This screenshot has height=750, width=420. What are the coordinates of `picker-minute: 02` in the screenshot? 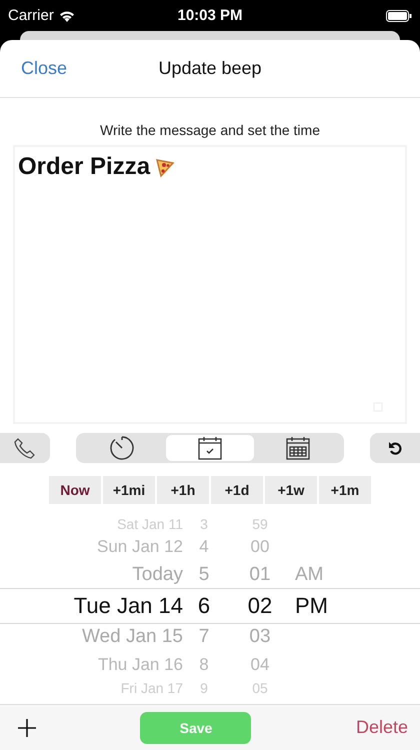 It's located at (260, 606).